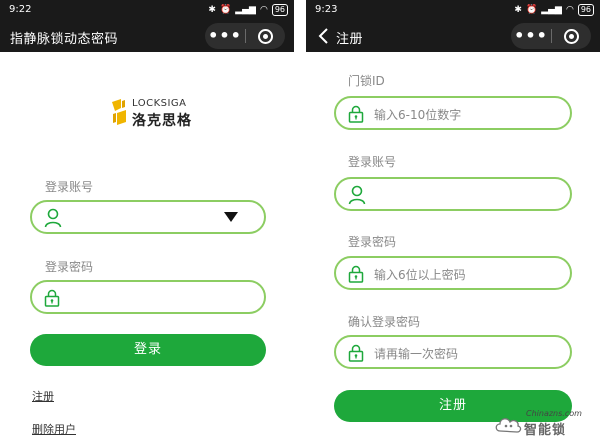 The image size is (600, 447). I want to click on cloud-icon, so click(508, 425).